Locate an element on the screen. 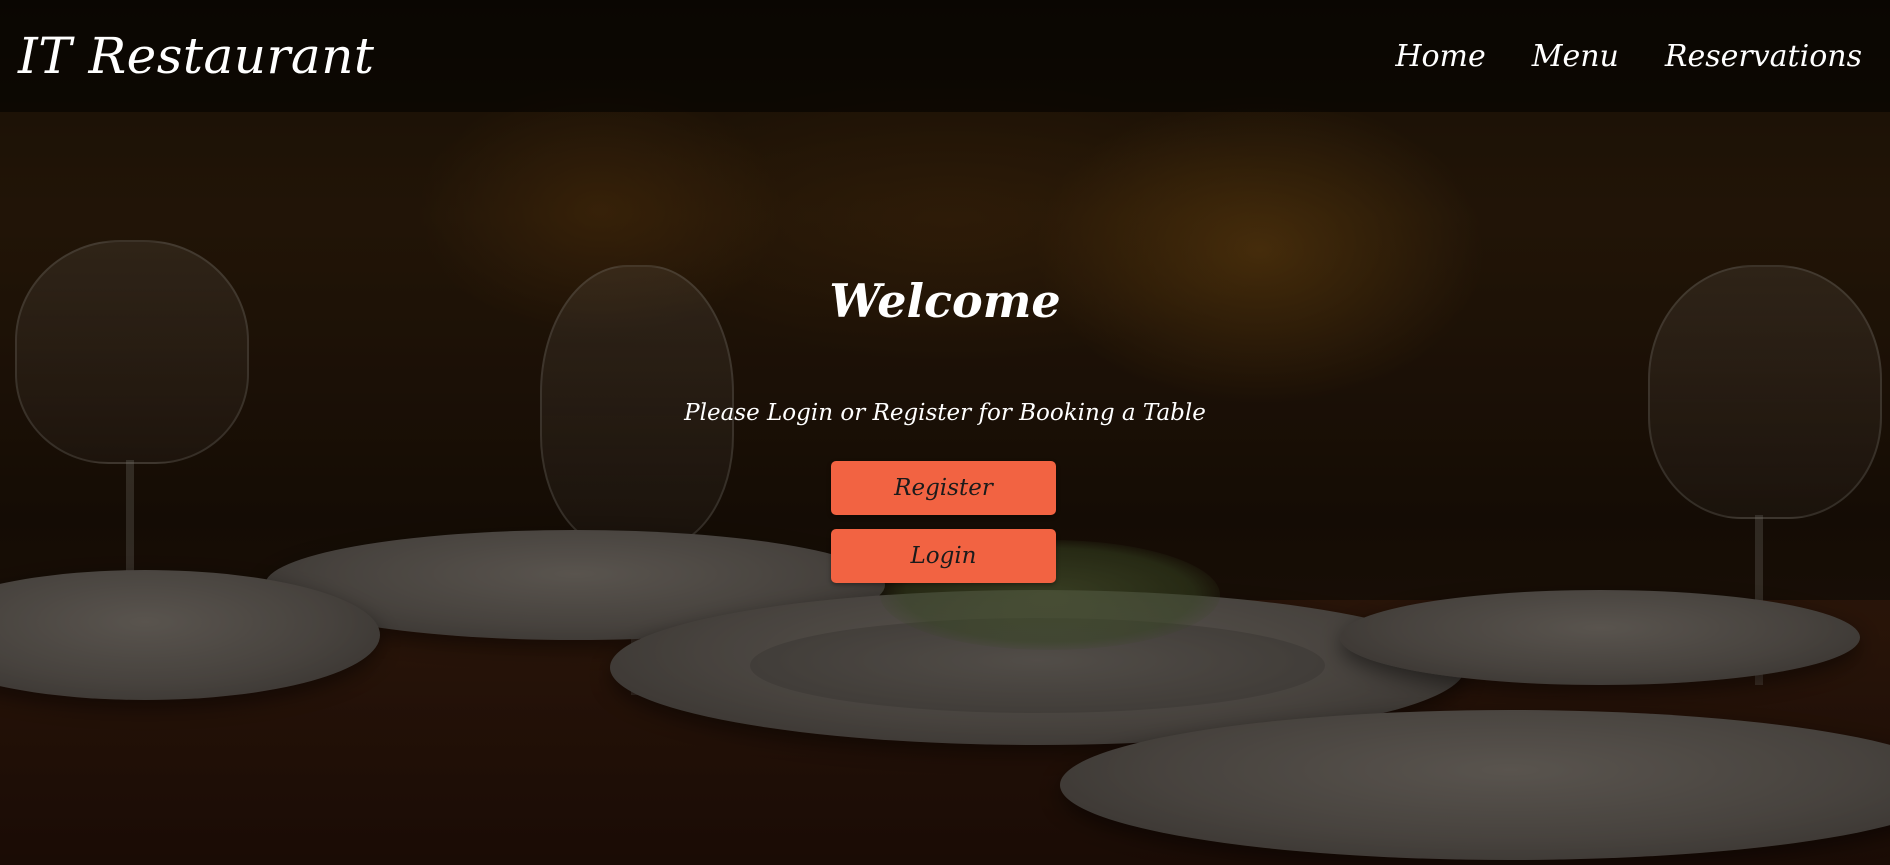  site-brand: IT Restaurant is located at coordinates (196, 56).